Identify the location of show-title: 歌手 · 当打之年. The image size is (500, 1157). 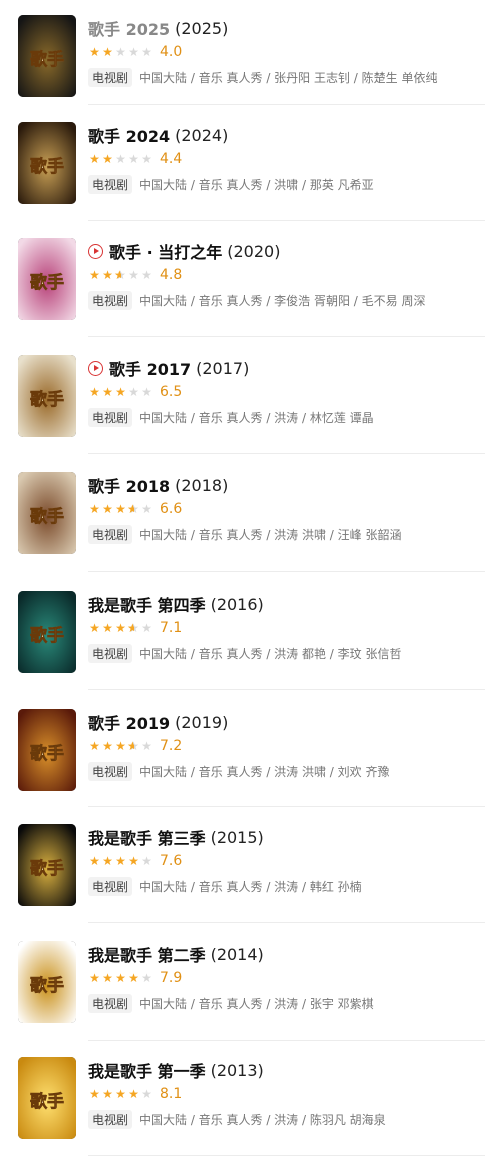
(165, 251).